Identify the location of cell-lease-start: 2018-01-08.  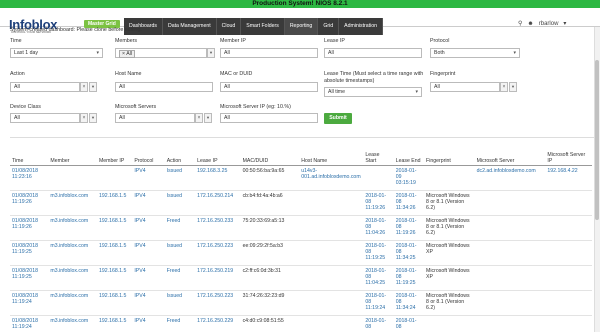
(378, 323).